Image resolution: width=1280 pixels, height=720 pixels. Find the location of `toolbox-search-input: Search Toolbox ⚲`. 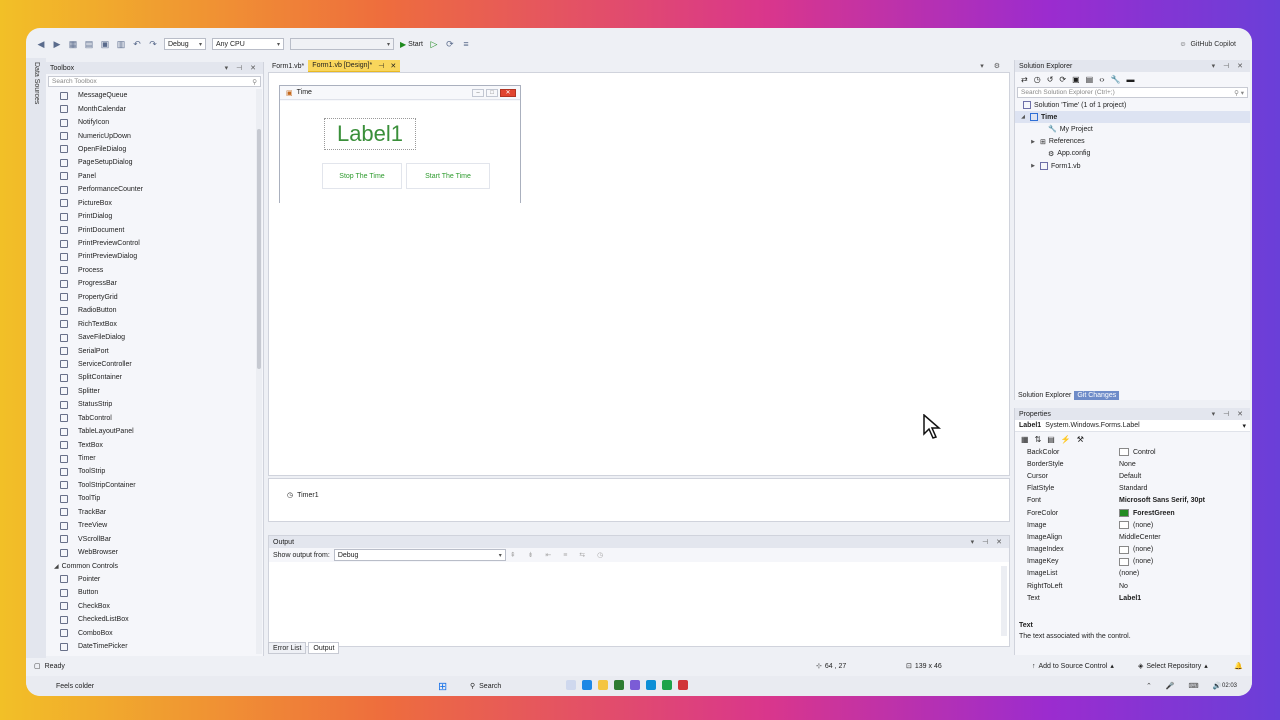

toolbox-search-input: Search Toolbox ⚲ is located at coordinates (154, 81).